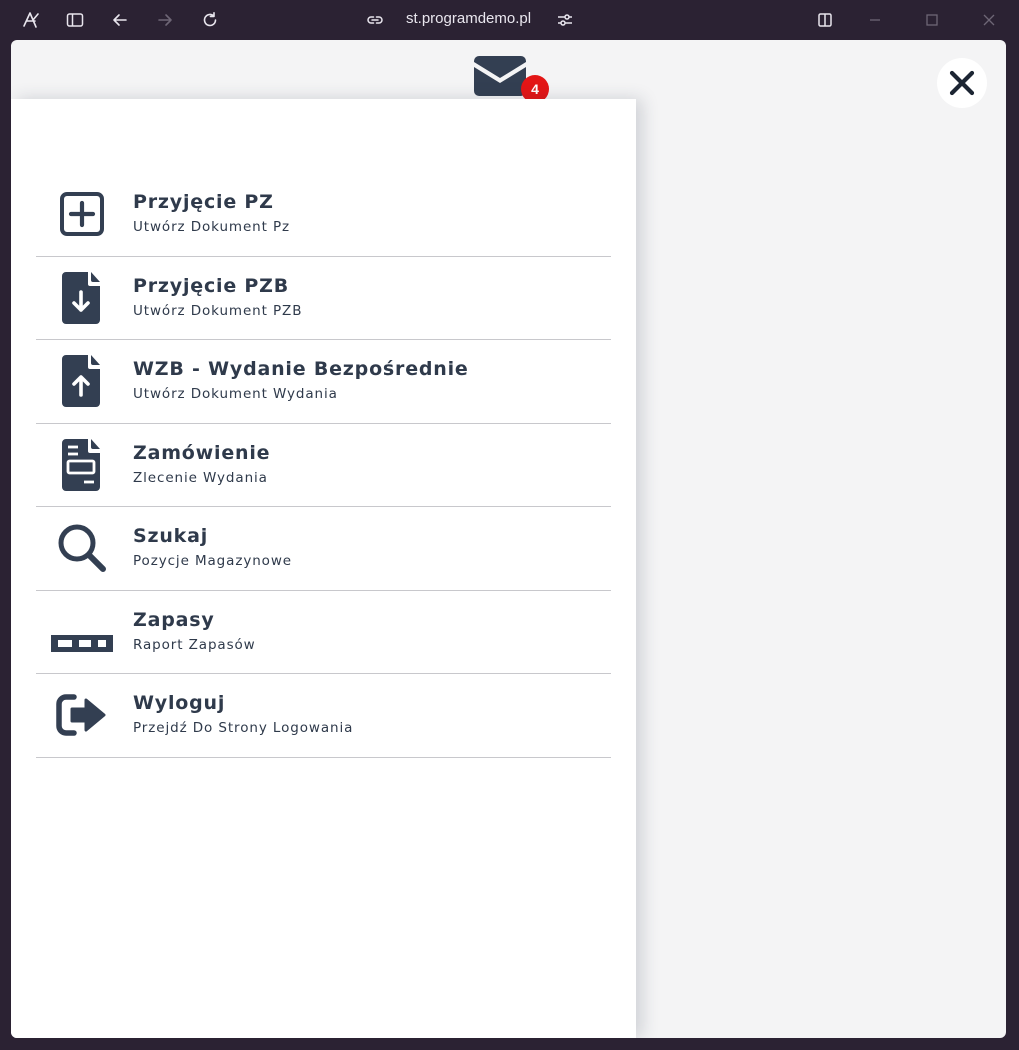  What do you see at coordinates (81, 464) in the screenshot?
I see `file-invoice-icon` at bounding box center [81, 464].